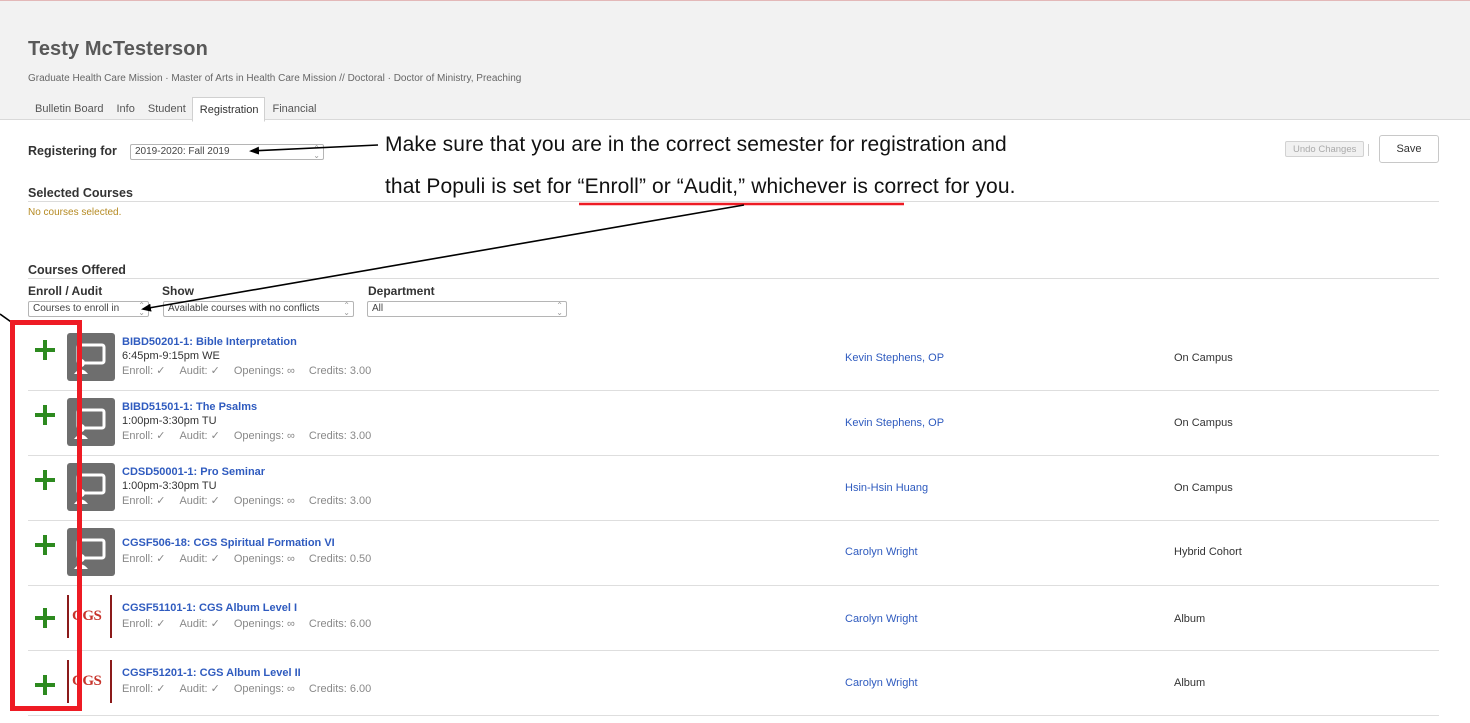 This screenshot has height=723, width=1470. Describe the element at coordinates (125, 109) in the screenshot. I see `tab-info: Info` at that location.